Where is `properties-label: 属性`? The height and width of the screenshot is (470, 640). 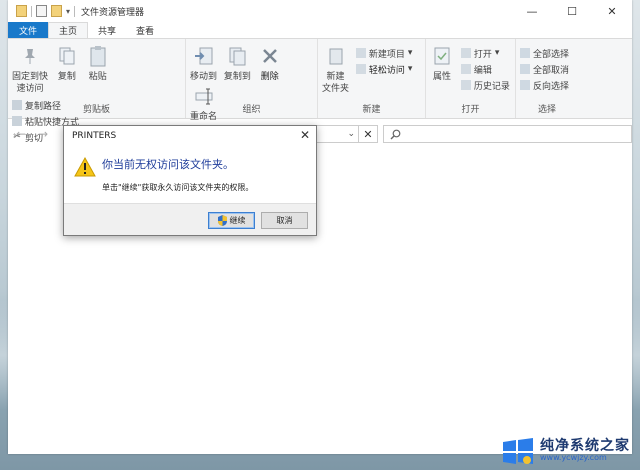 properties-label: 属性 is located at coordinates (441, 77).